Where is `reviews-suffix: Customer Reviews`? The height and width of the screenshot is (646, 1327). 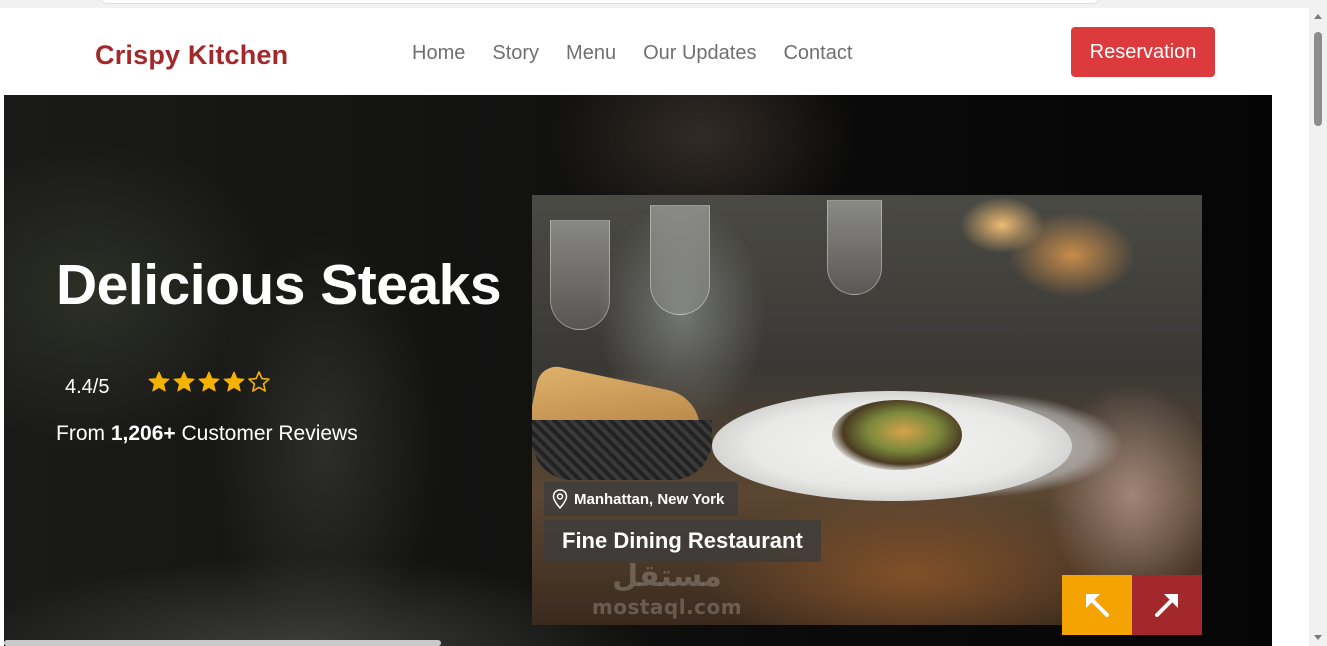
reviews-suffix: Customer Reviews is located at coordinates (266, 433).